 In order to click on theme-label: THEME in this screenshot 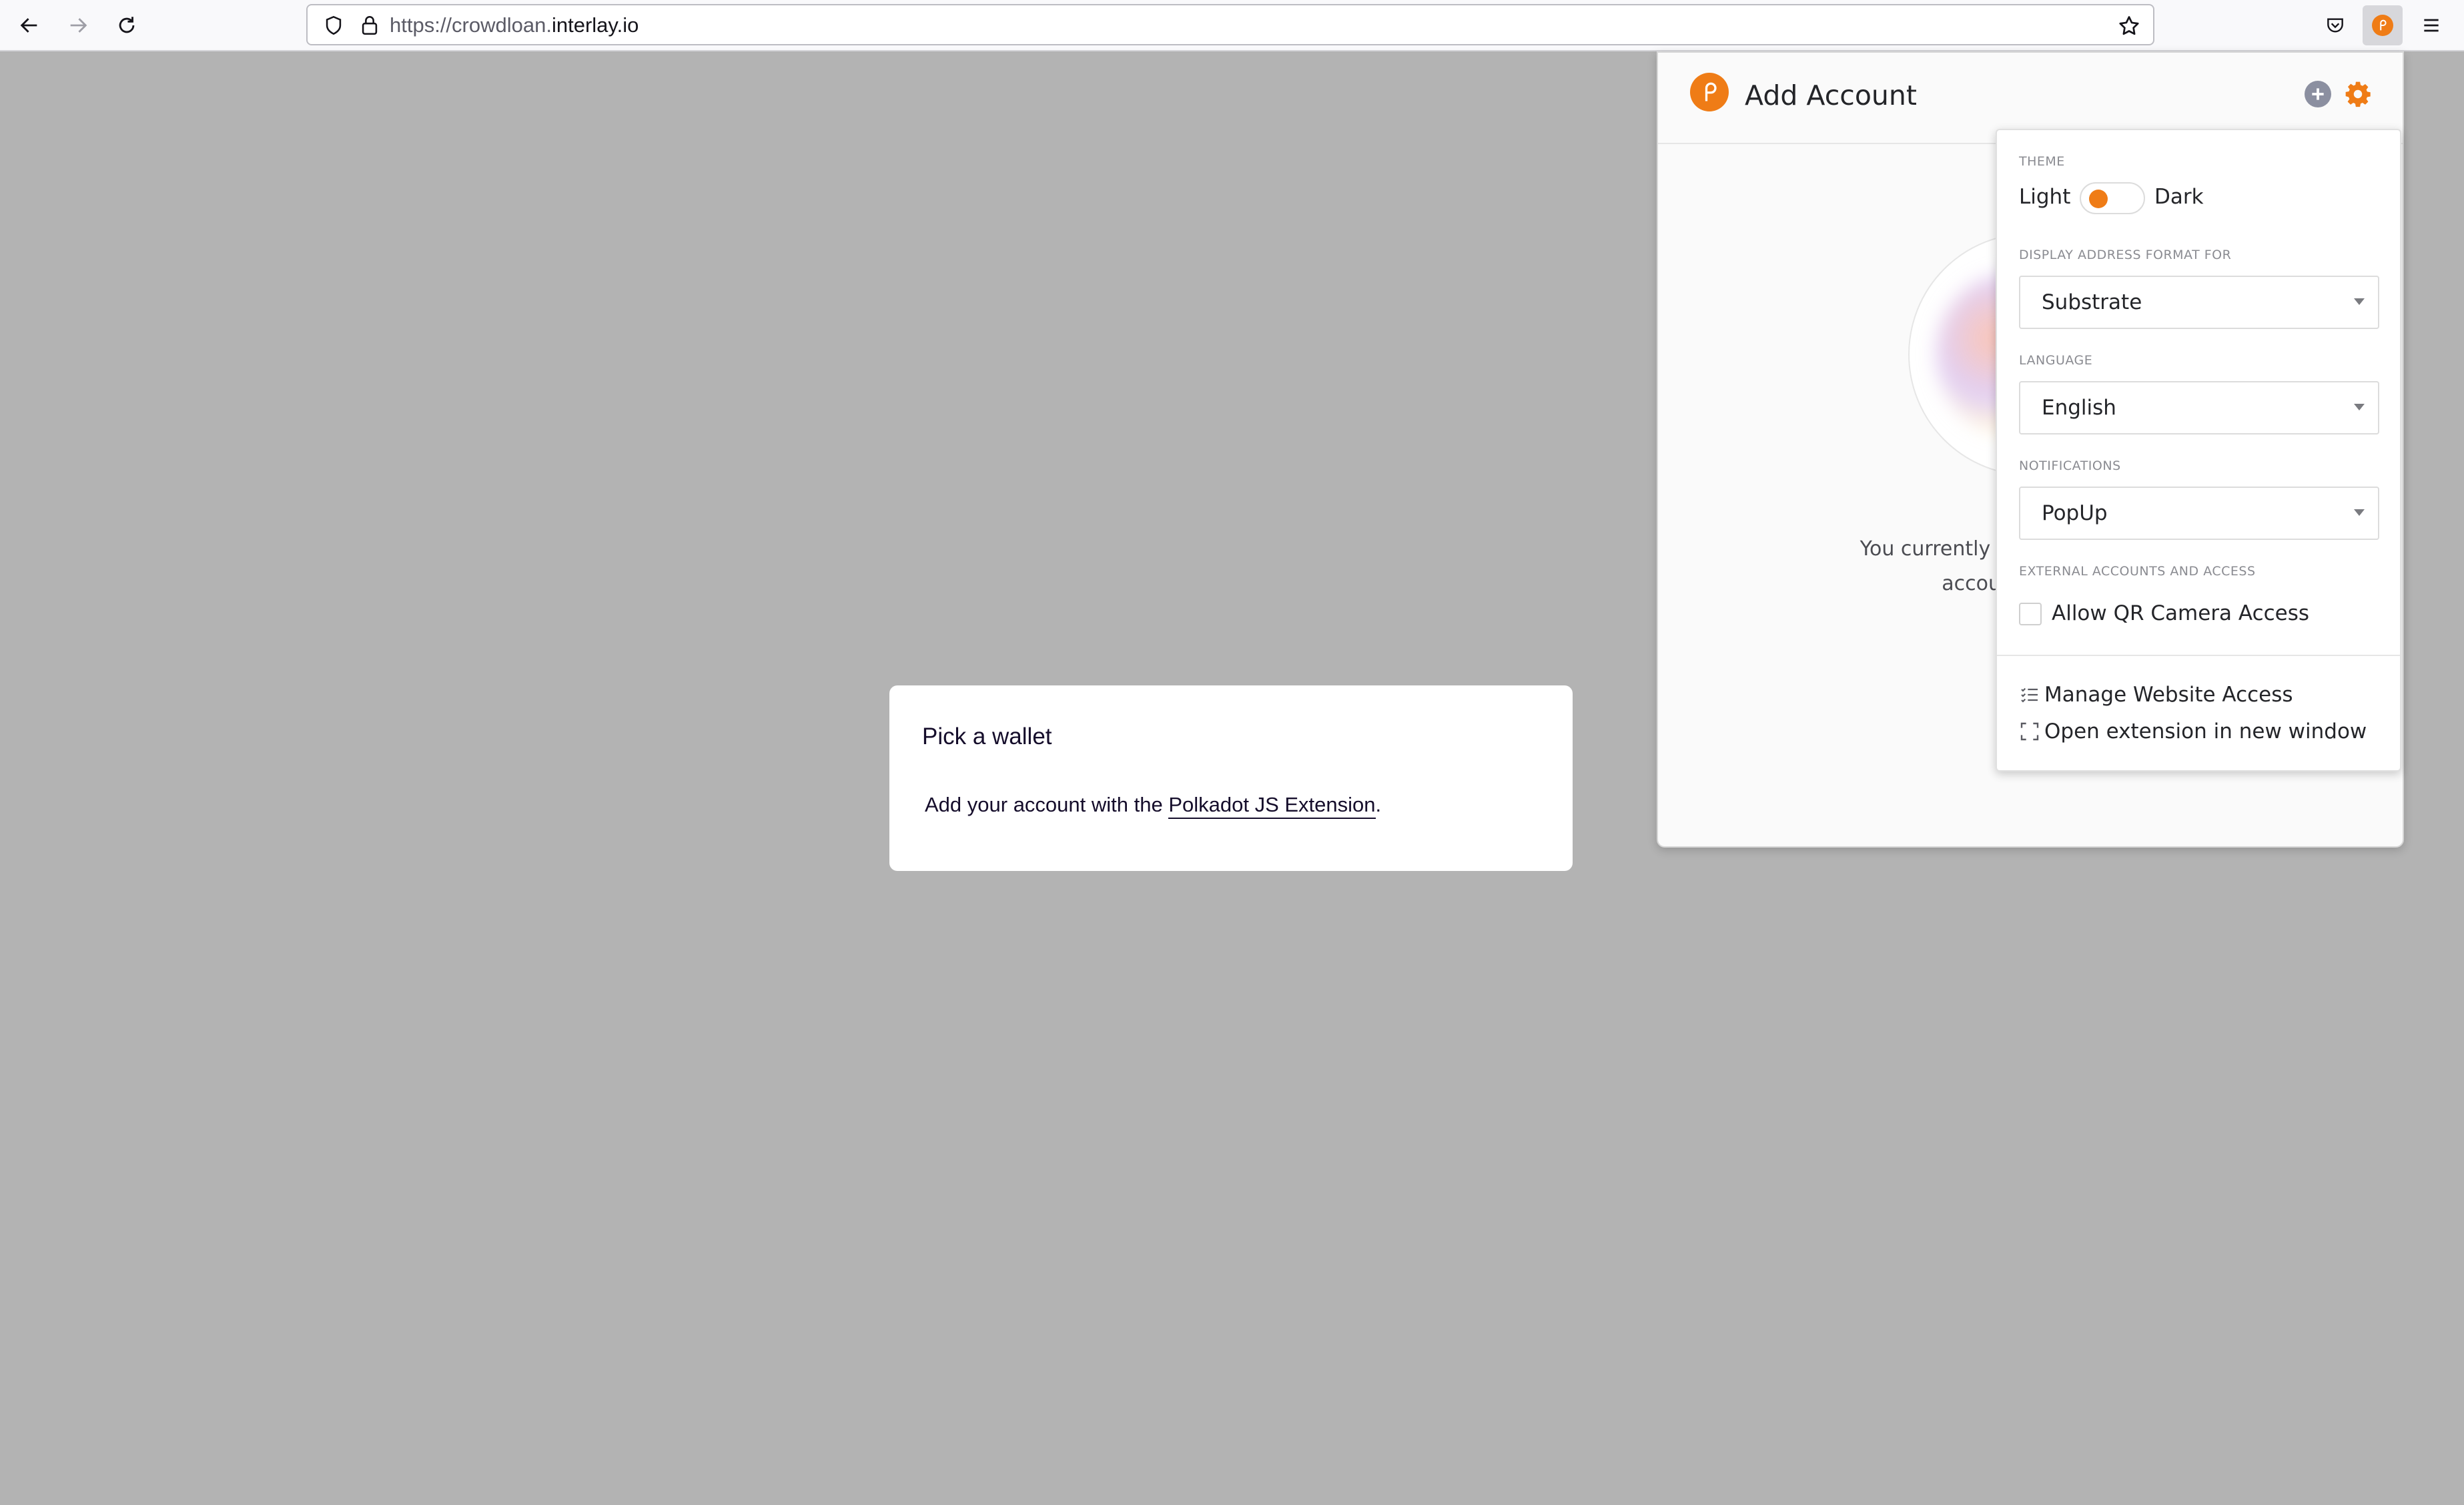, I will do `click(2042, 161)`.